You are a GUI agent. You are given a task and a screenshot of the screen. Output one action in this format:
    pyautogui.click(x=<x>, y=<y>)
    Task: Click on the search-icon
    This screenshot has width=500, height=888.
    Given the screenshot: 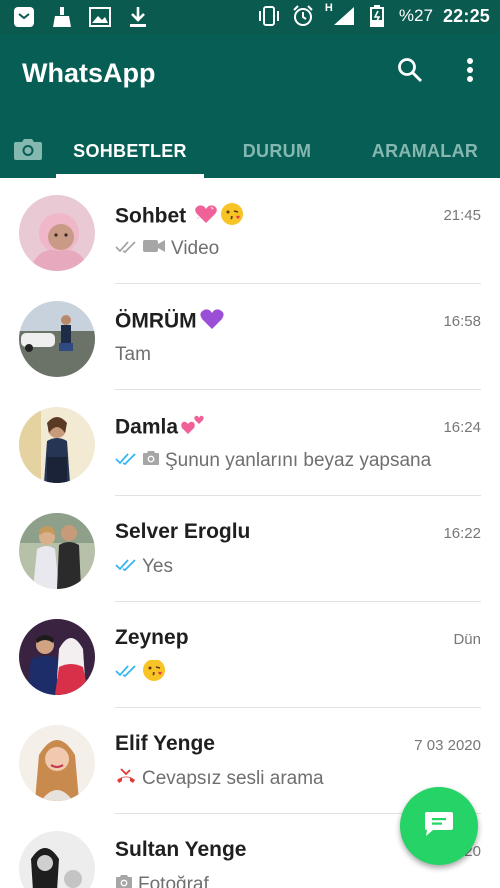 What is the action you would take?
    pyautogui.click(x=410, y=72)
    